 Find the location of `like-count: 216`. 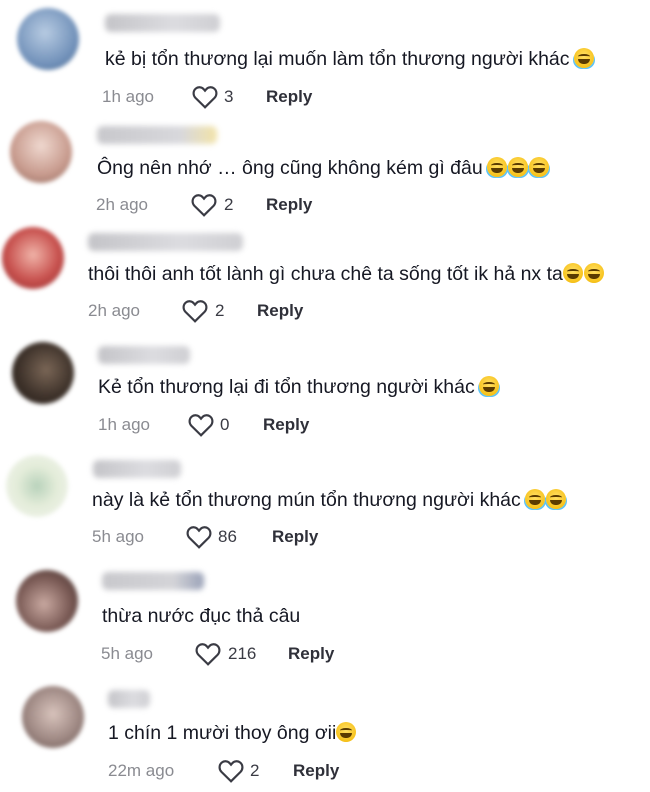

like-count: 216 is located at coordinates (242, 653).